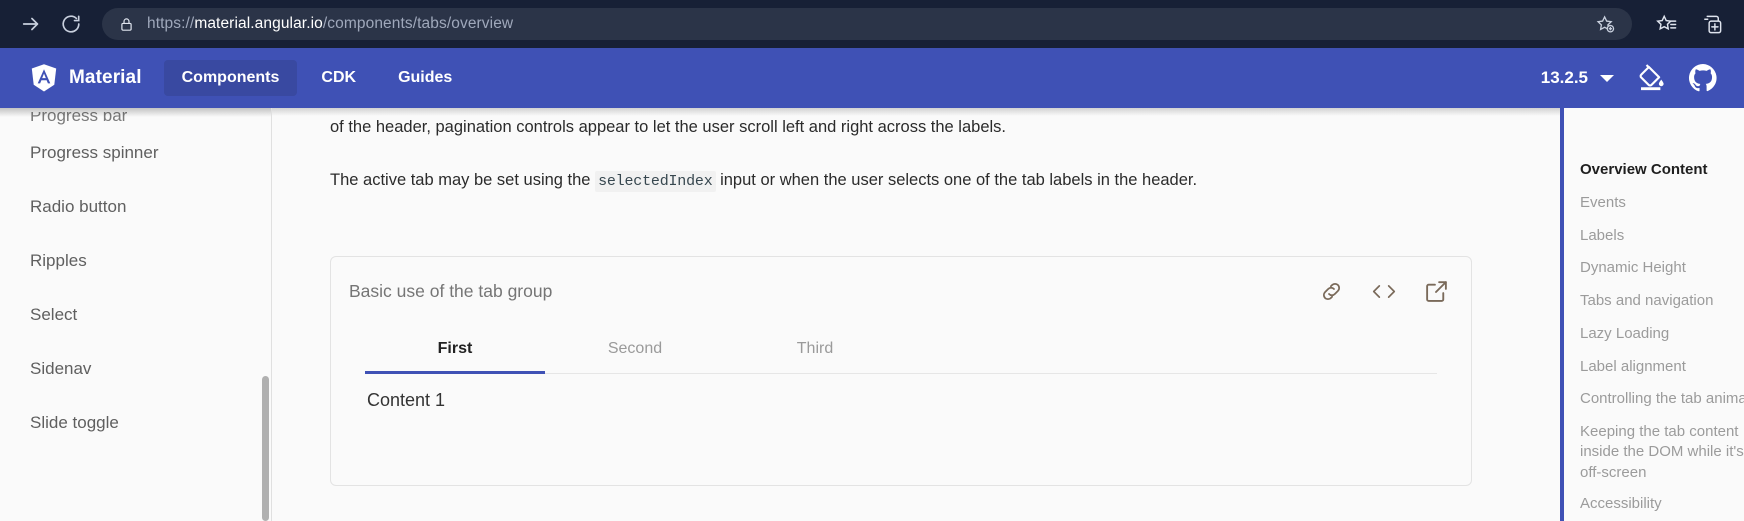  What do you see at coordinates (44, 78) in the screenshot?
I see `angular-logo-icon` at bounding box center [44, 78].